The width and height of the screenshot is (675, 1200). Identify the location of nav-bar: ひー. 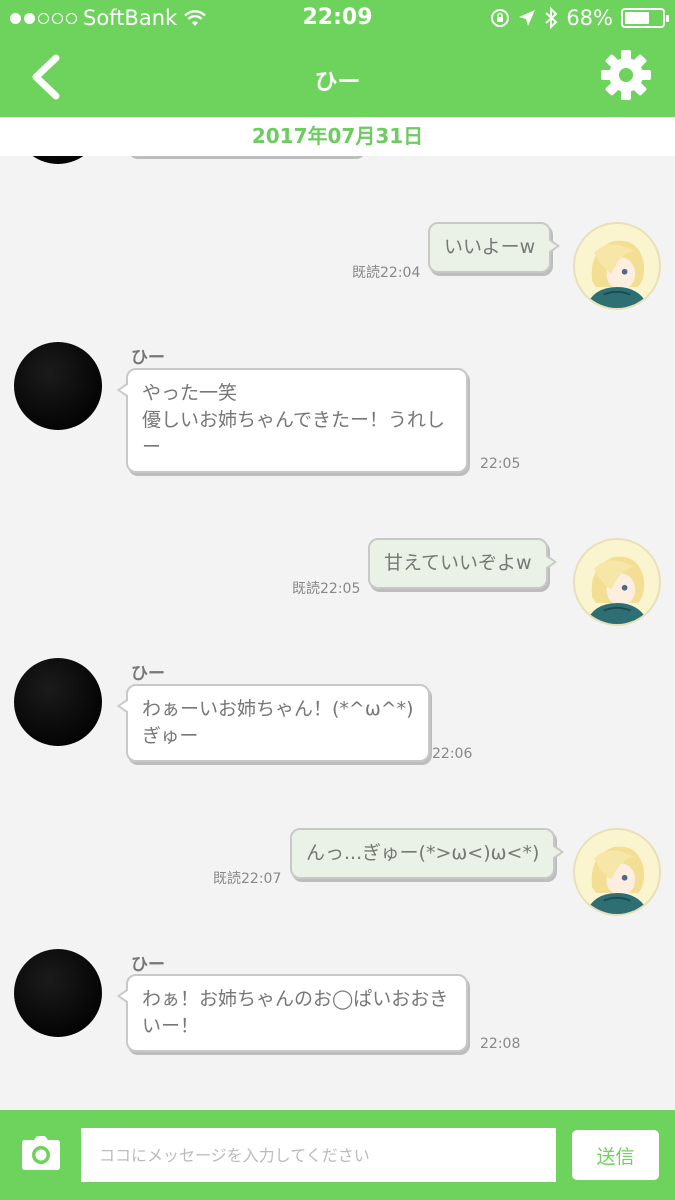
(337, 77).